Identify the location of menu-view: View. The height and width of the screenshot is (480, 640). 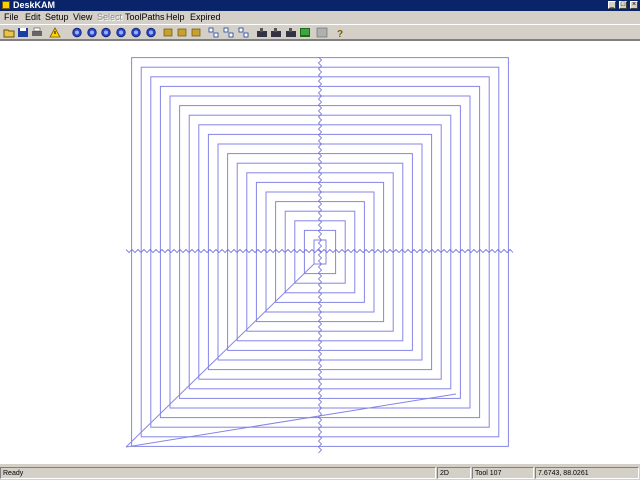
(82, 17).